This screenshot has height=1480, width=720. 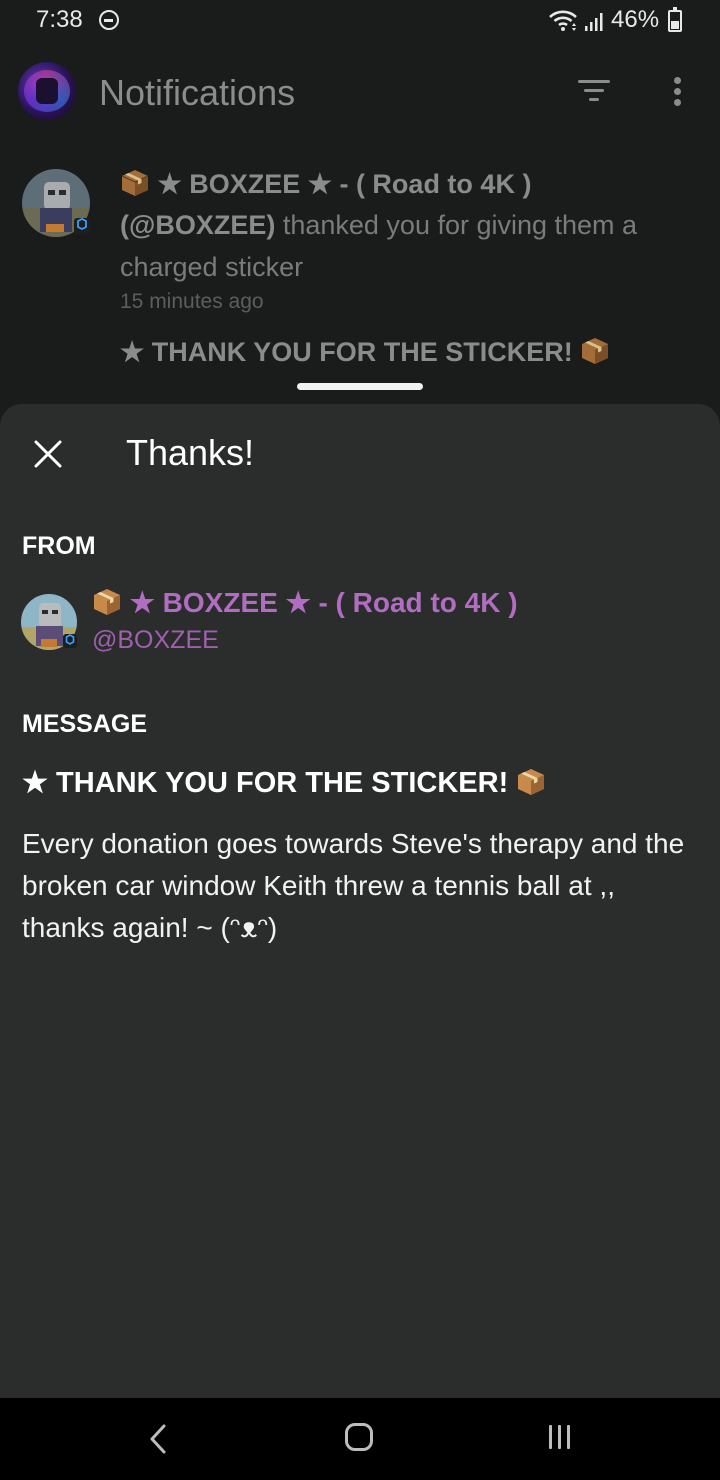 I want to click on from-name-text: ★ BOXZEE ★ - ( Road to 4K ), so click(x=323, y=602).